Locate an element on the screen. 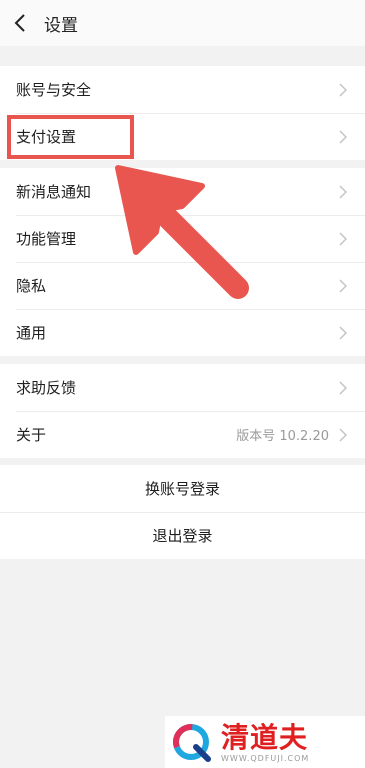 This screenshot has width=365, height=768. row-label: 支付设置 is located at coordinates (46, 137).